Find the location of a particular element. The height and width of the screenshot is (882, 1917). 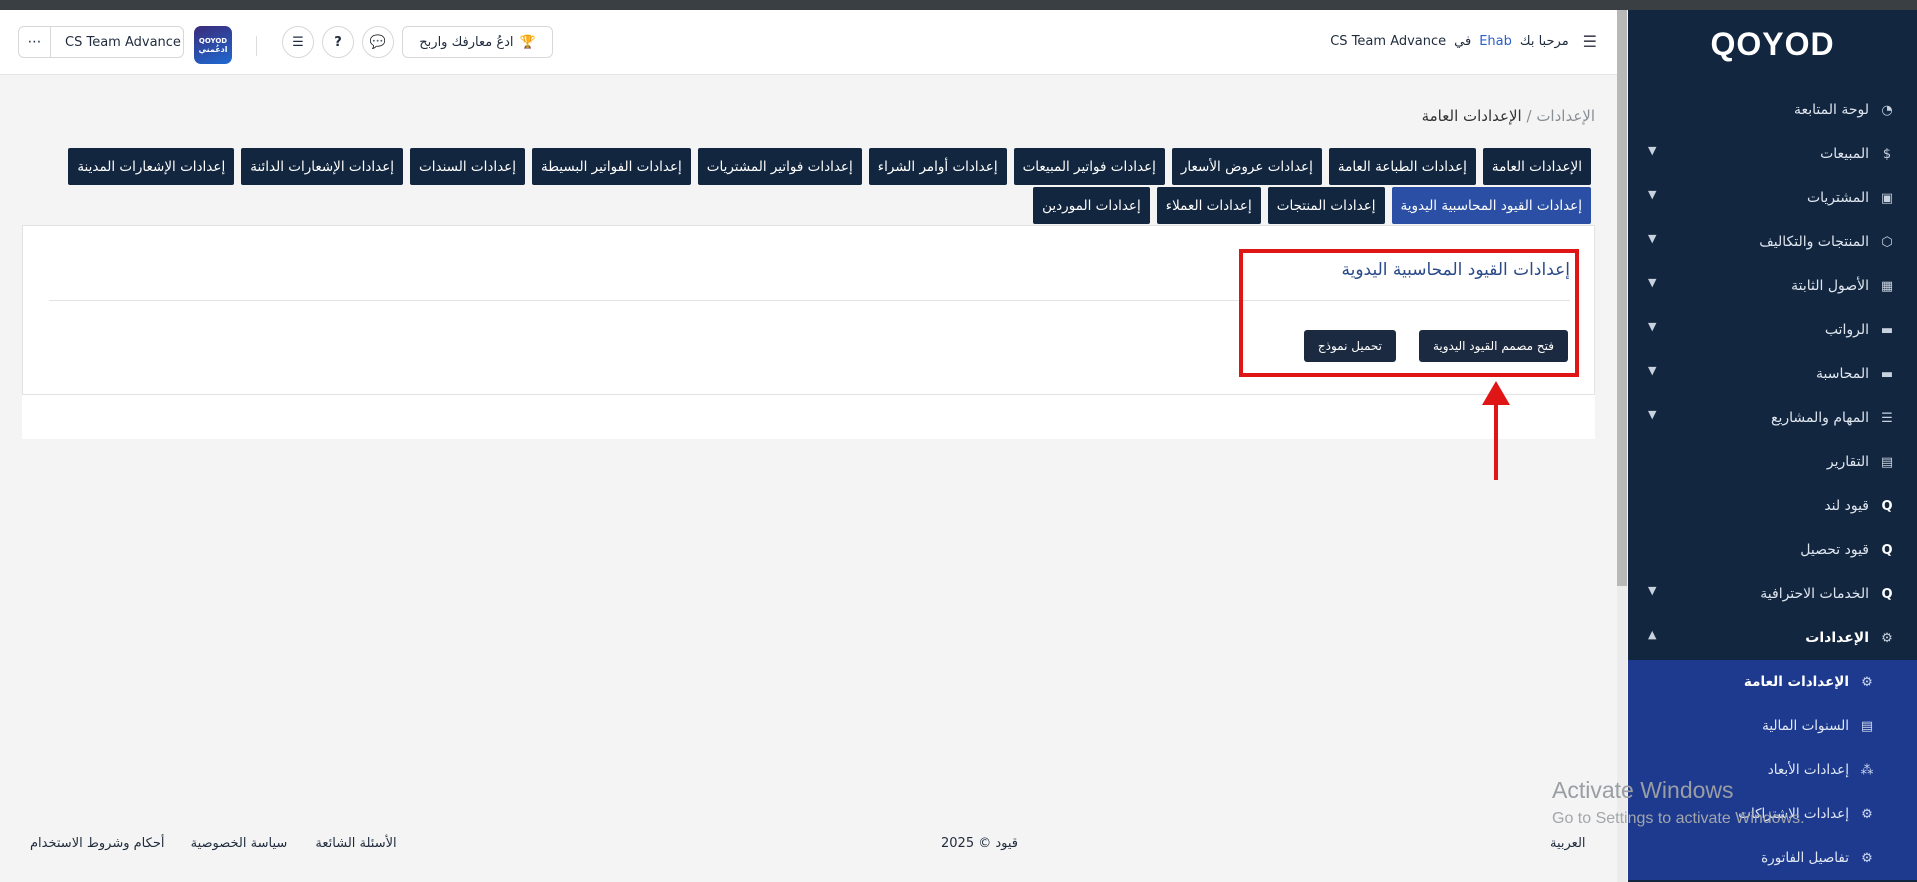

sidebar-item-label: المنتجات والتكاليف is located at coordinates (1814, 242).